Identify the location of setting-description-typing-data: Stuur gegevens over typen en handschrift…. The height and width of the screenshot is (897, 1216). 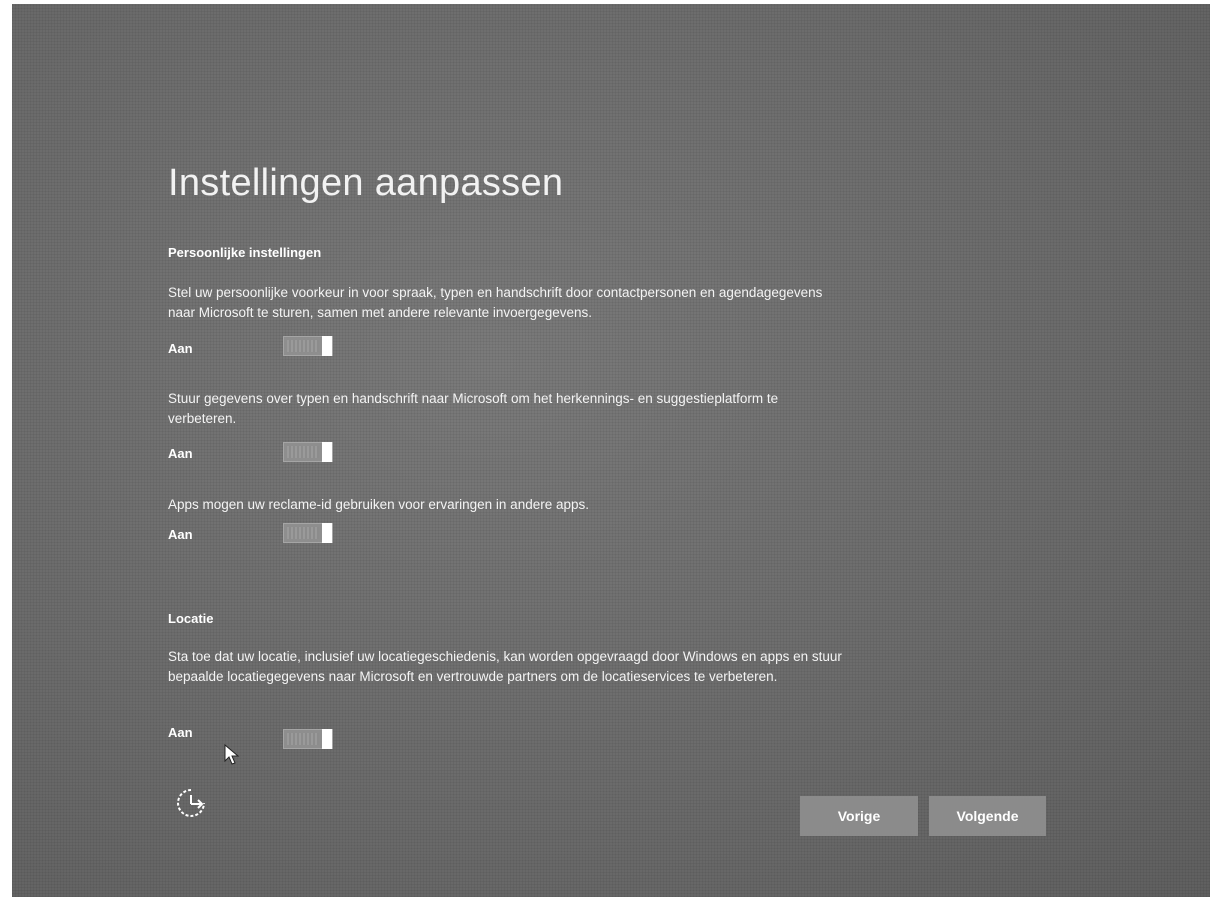
(473, 408).